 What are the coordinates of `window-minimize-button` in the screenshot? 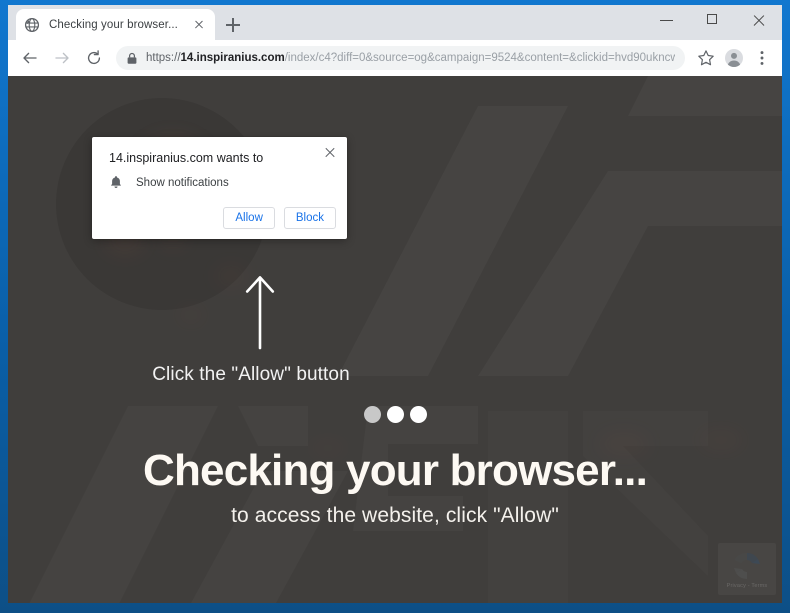 It's located at (667, 20).